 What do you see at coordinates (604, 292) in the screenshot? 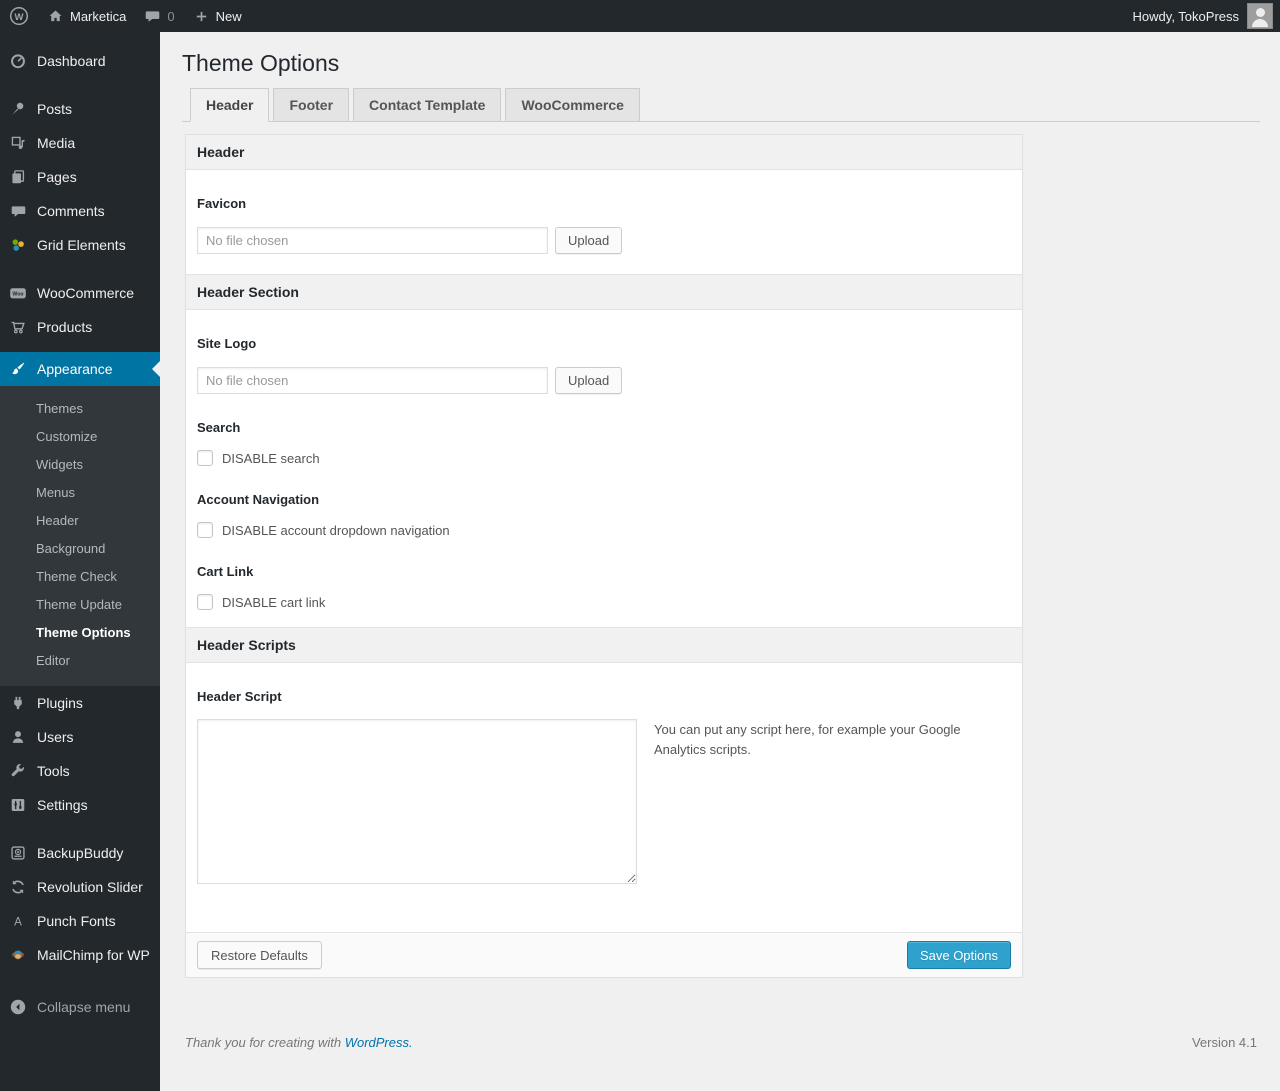
I see `section-header-section: Header Section` at bounding box center [604, 292].